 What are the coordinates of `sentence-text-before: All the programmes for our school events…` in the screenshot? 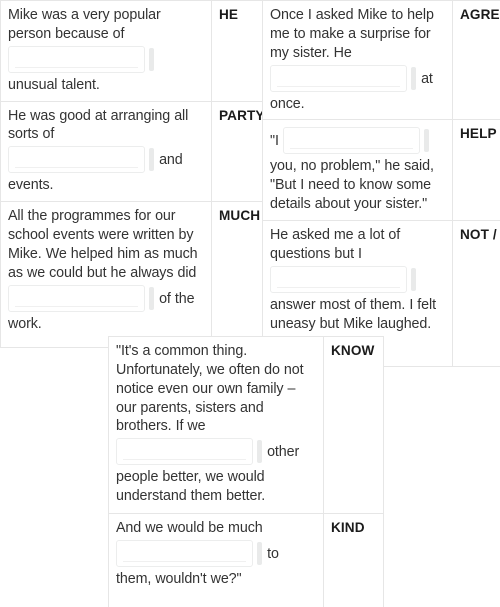 It's located at (103, 244).